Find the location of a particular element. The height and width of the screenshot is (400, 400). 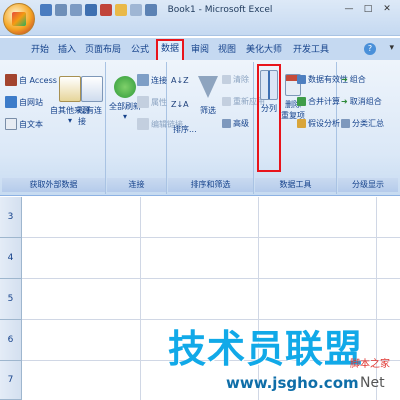

group-label-connections: 连接 is located at coordinates (136, 185).